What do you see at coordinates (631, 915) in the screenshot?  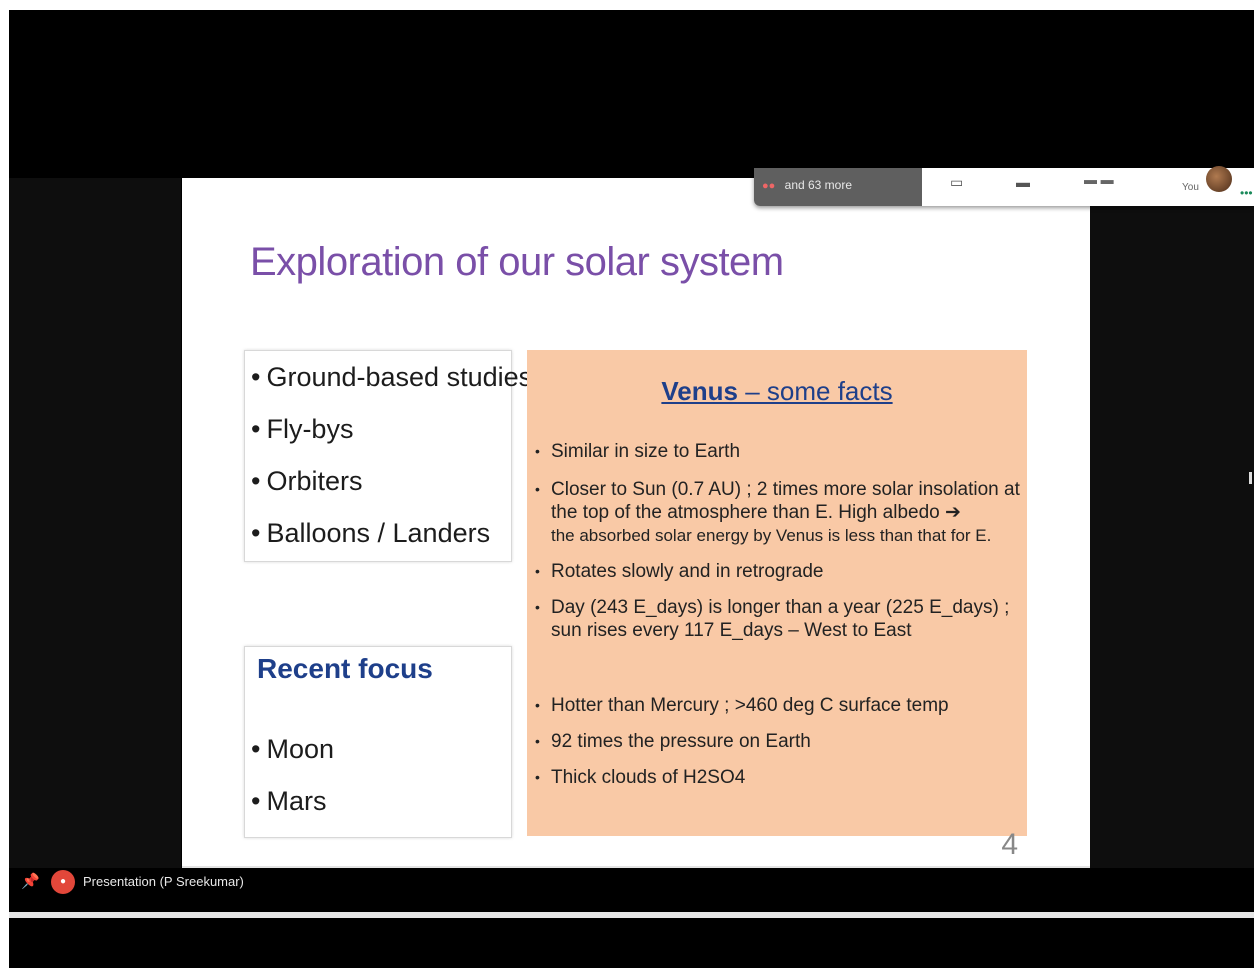 I see `progress-line` at bounding box center [631, 915].